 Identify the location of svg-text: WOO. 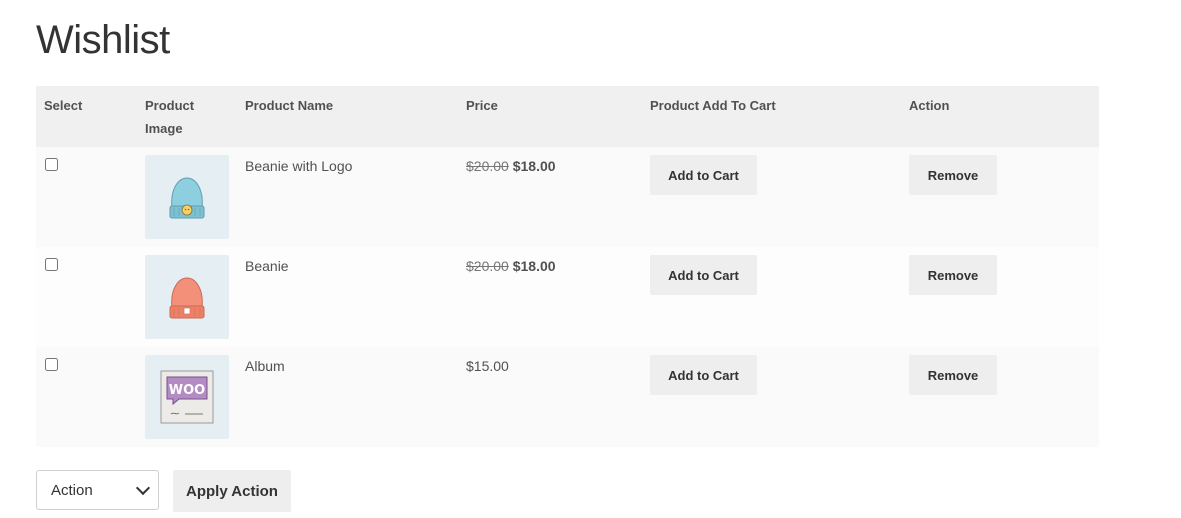
(187, 390).